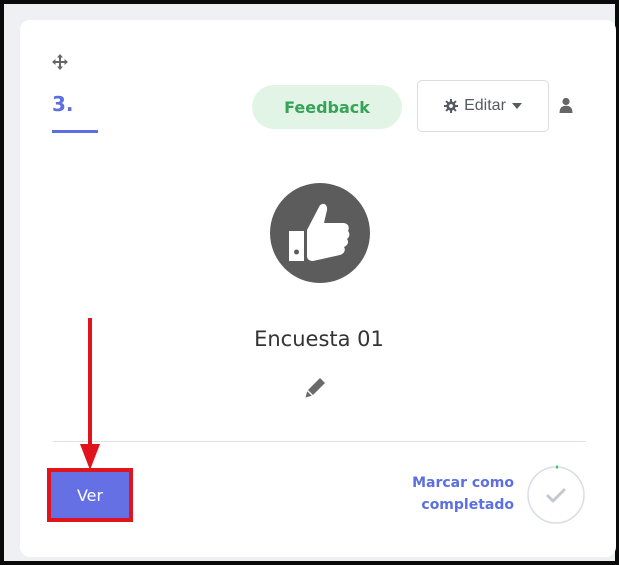 This screenshot has height=565, width=619. What do you see at coordinates (451, 106) in the screenshot?
I see `gear-icon` at bounding box center [451, 106].